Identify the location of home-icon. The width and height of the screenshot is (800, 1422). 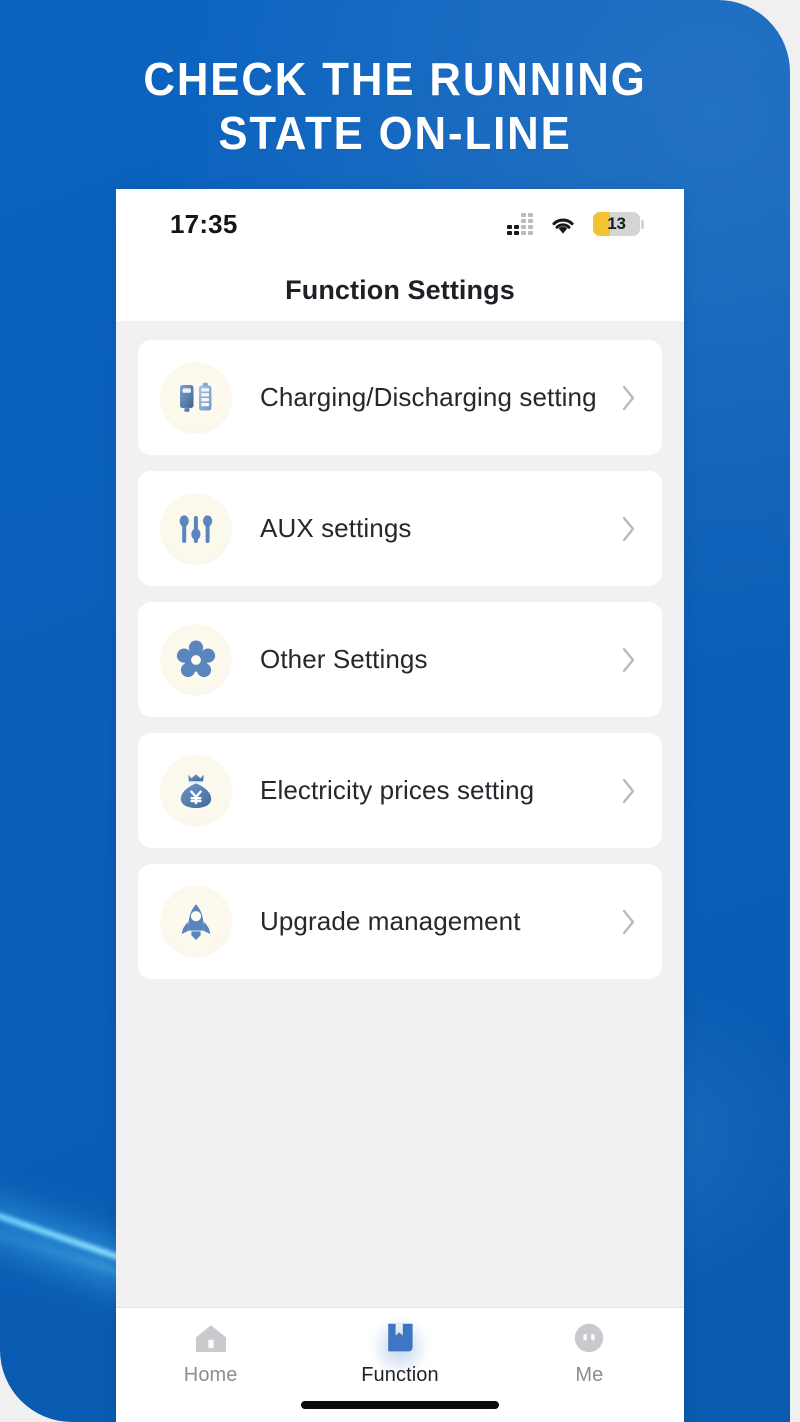
(211, 1338).